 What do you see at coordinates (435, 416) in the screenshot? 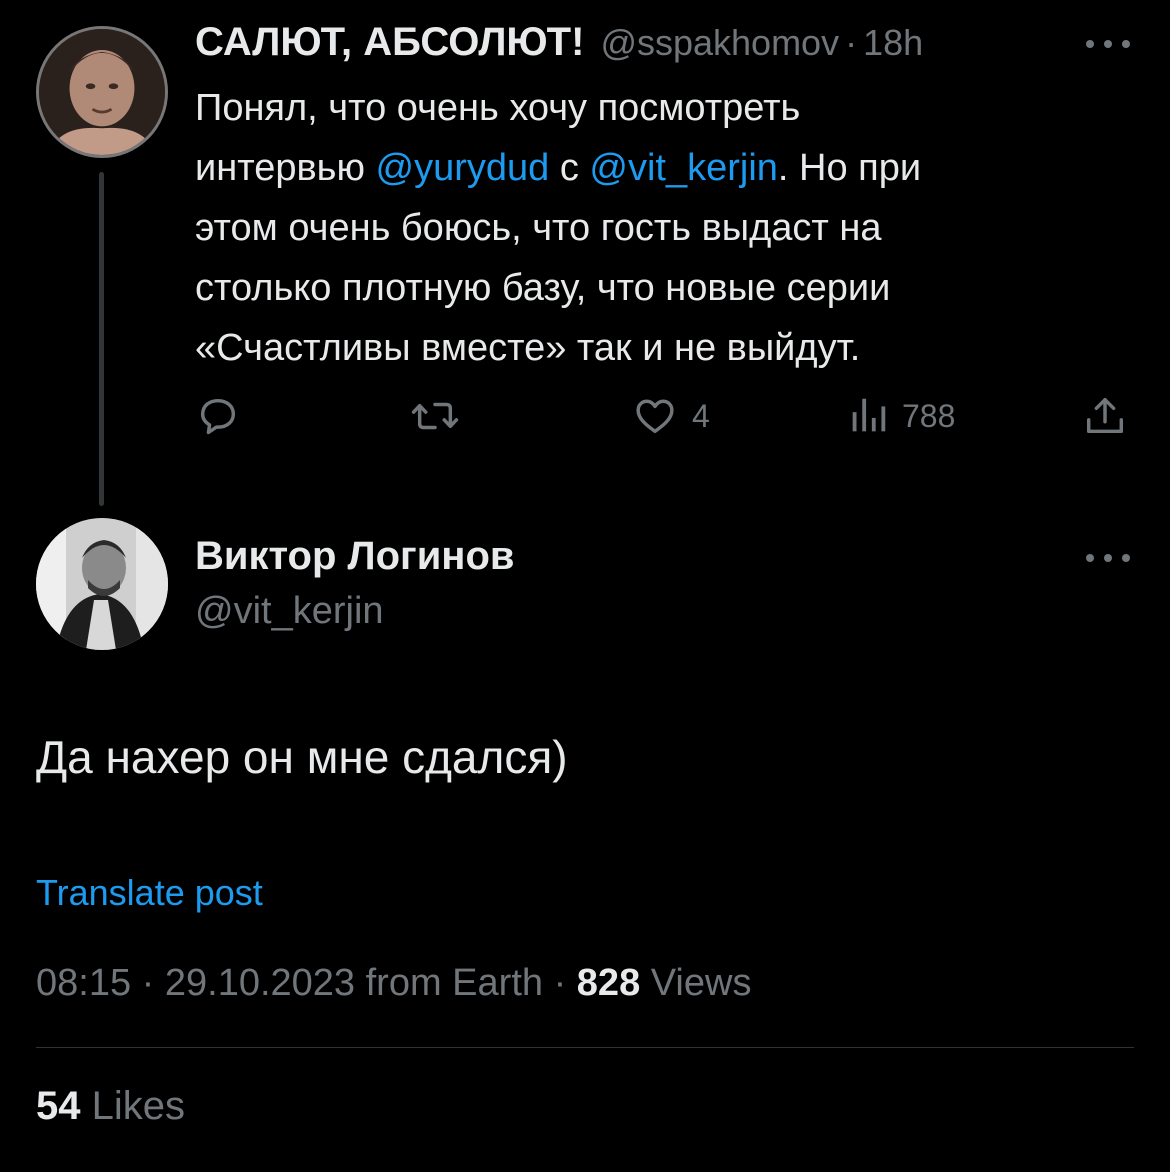
I see `retweet-icon` at bounding box center [435, 416].